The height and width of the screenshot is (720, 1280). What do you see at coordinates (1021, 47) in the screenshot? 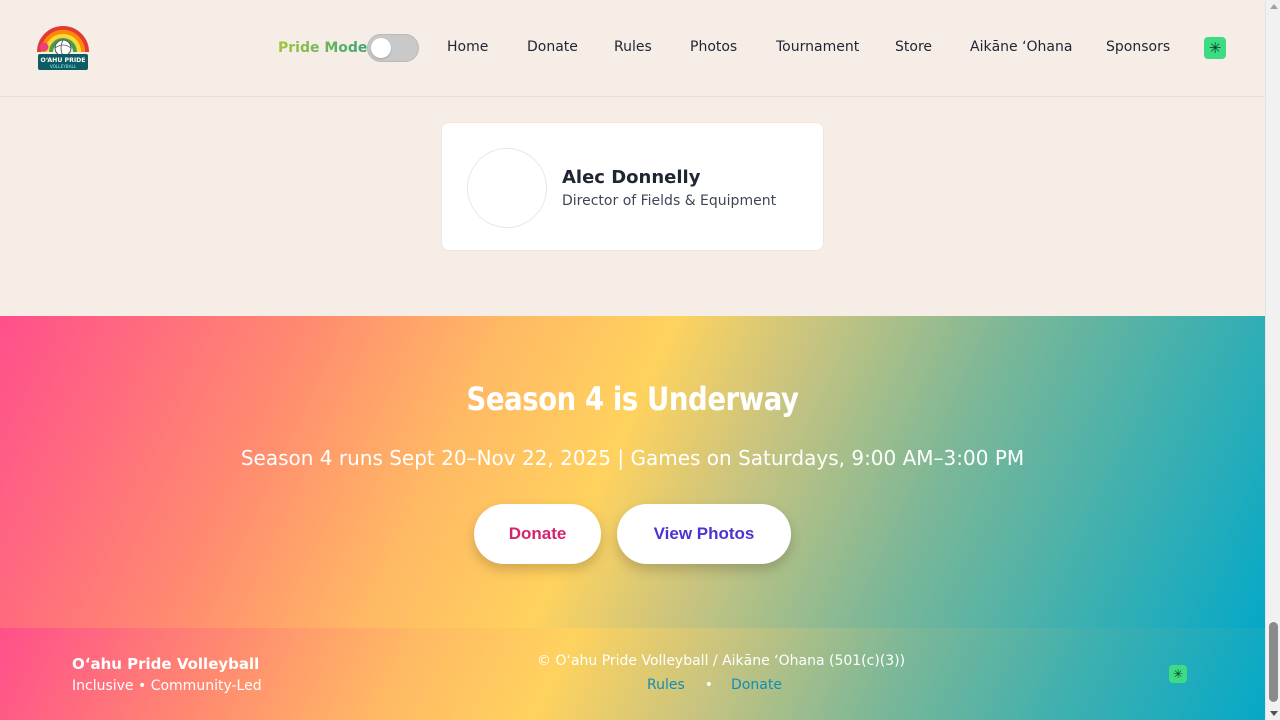
I see `nav-aikane-ohana: Aikāne ʻOhana` at bounding box center [1021, 47].